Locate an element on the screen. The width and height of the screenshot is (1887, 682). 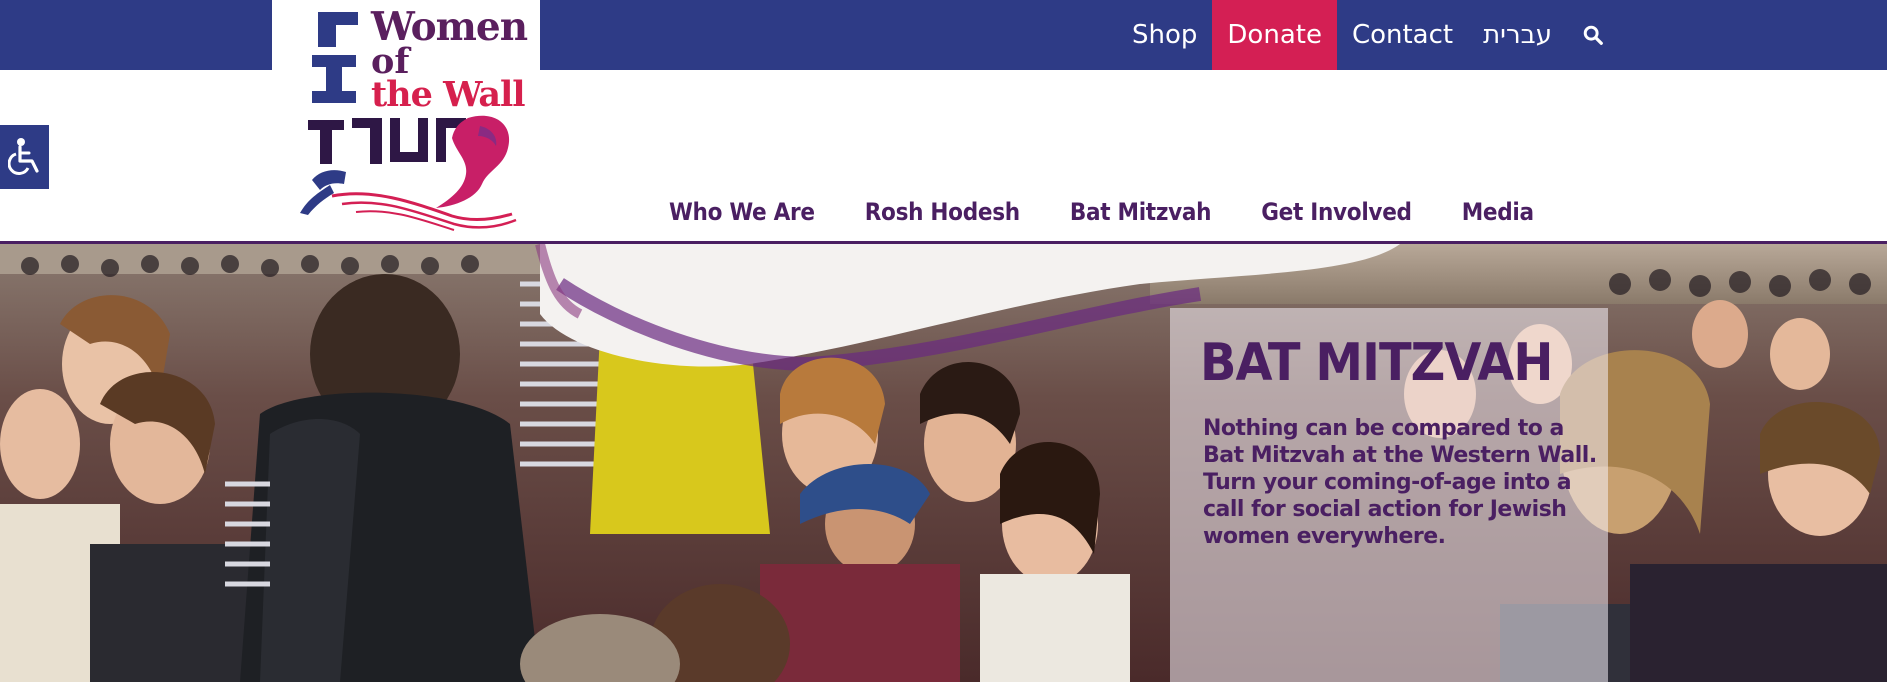
wheelchair-icon is located at coordinates (23, 157).